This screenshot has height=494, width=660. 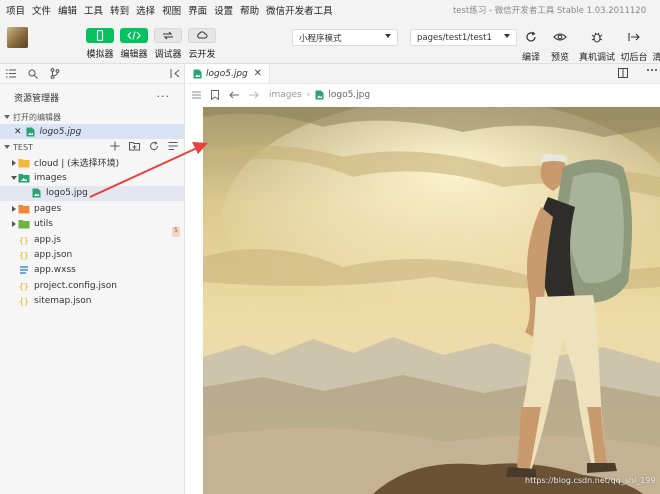 What do you see at coordinates (134, 146) in the screenshot?
I see `new-folder-icon` at bounding box center [134, 146].